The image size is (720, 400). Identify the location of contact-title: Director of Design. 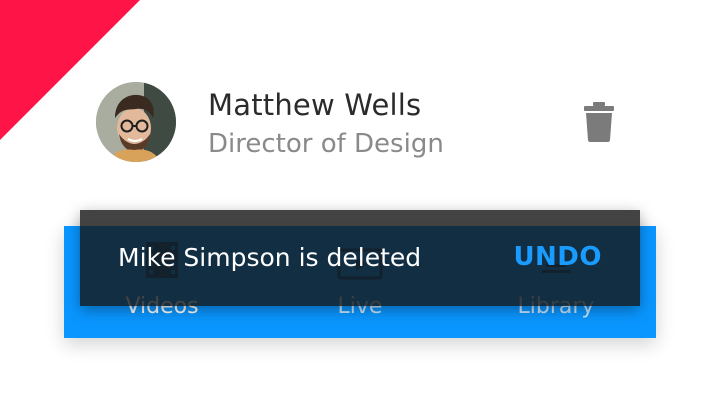
(326, 144).